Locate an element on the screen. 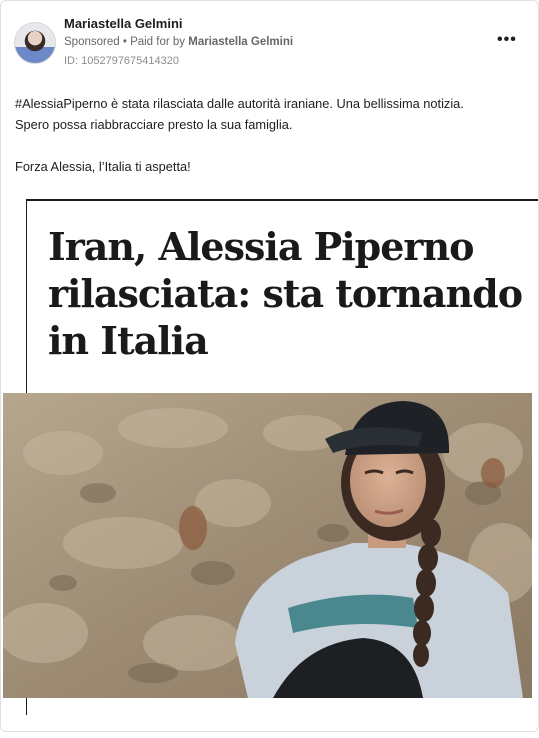 Image resolution: width=539 pixels, height=738 pixels. ad-id: ID: 1052797675414320 is located at coordinates (121, 61).